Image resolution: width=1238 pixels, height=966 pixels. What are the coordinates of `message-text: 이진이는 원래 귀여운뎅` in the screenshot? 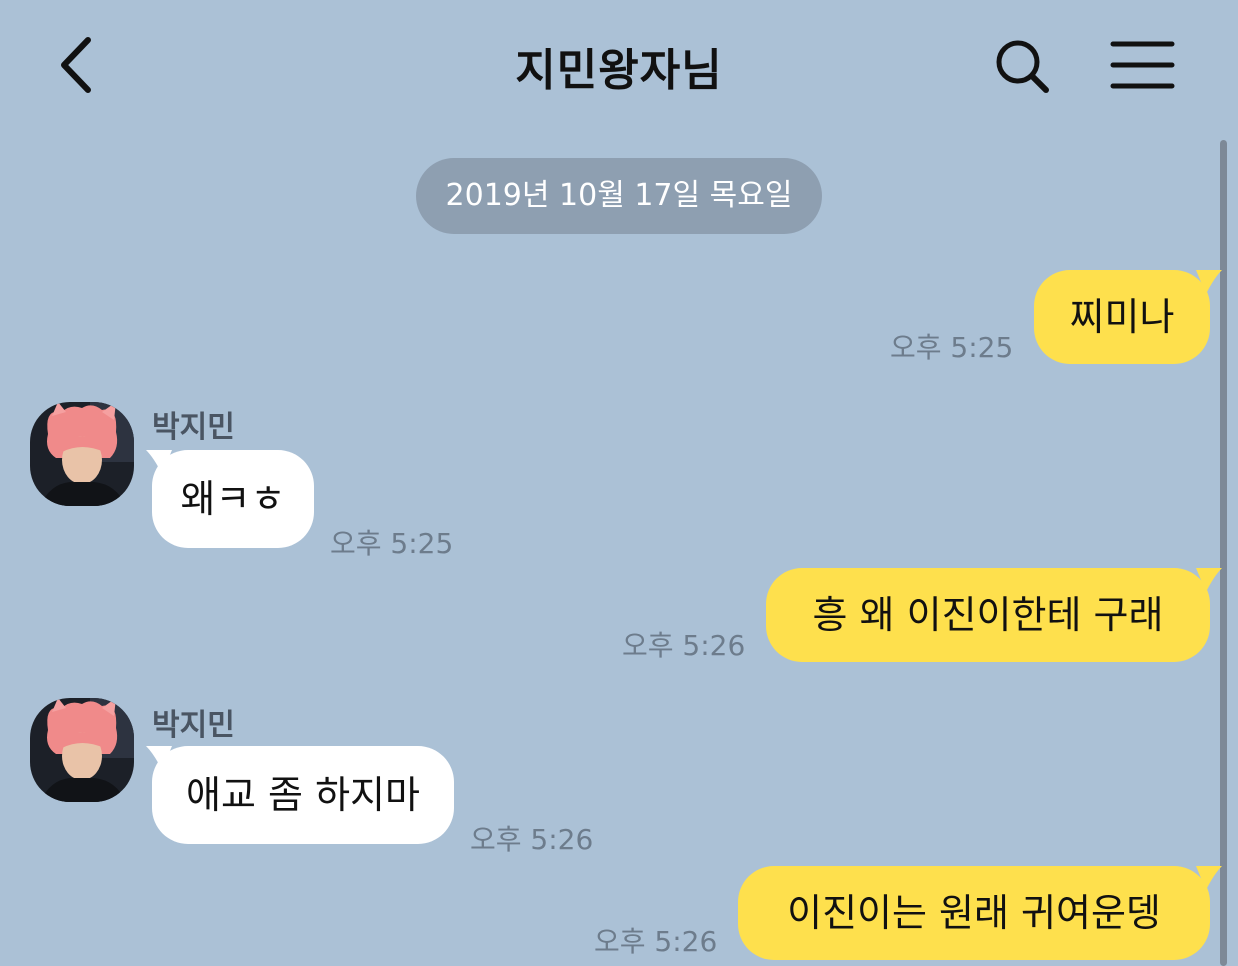 It's located at (974, 913).